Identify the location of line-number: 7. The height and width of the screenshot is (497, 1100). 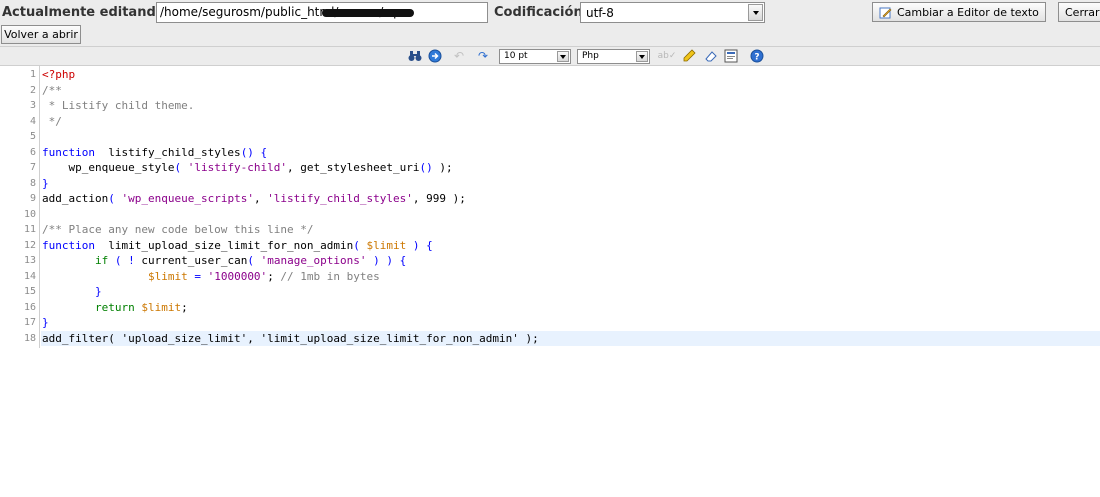
(32, 167).